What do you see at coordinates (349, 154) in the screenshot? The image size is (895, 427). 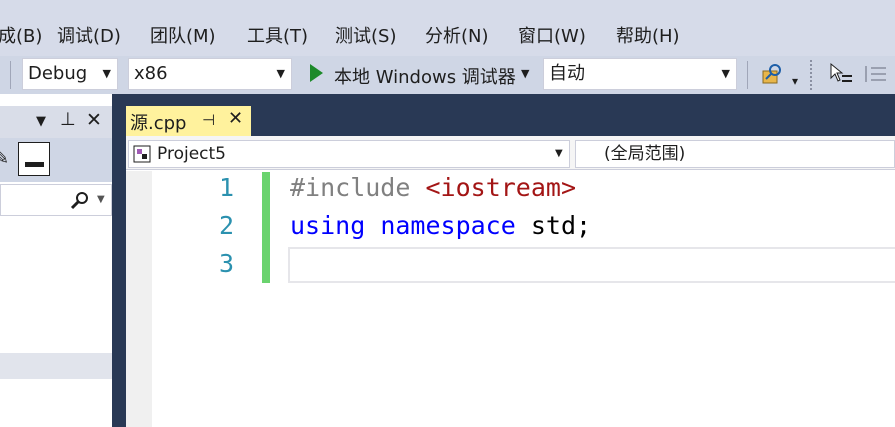 I see `project-combo: Project5 ▼` at bounding box center [349, 154].